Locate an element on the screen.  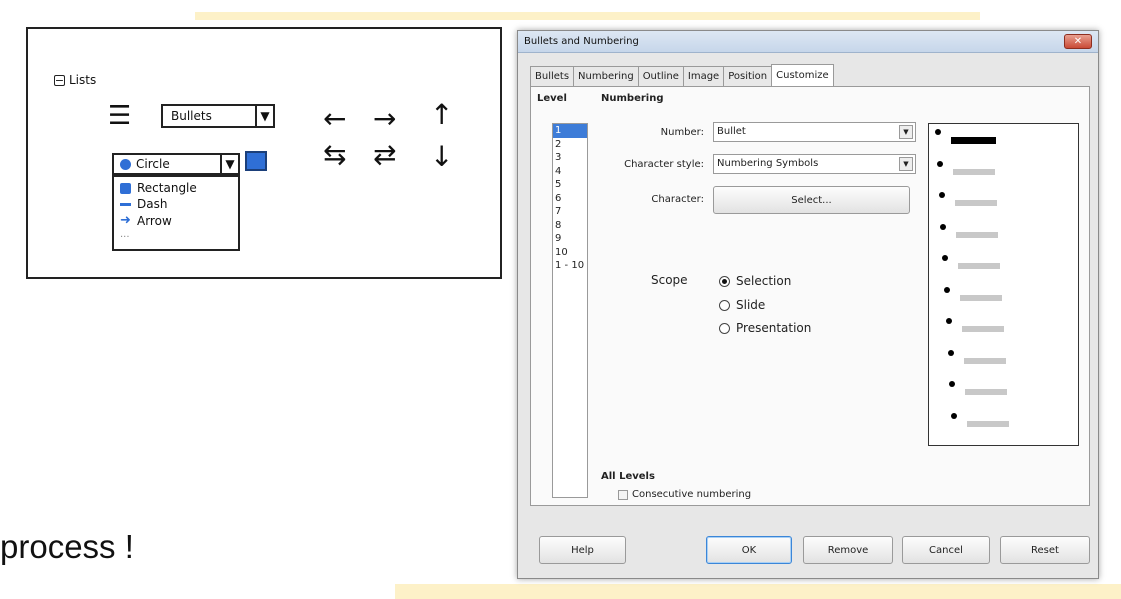
slide-highlight-top is located at coordinates (587, 16).